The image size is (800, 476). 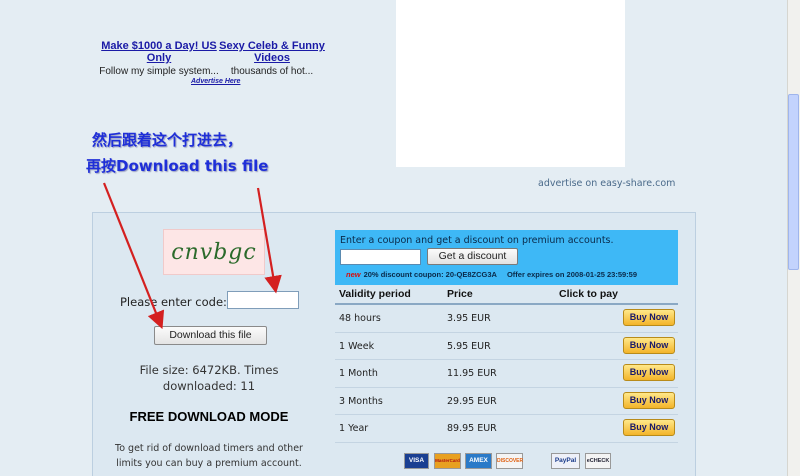 I want to click on row-price: 29.95 EUR, so click(x=472, y=401).